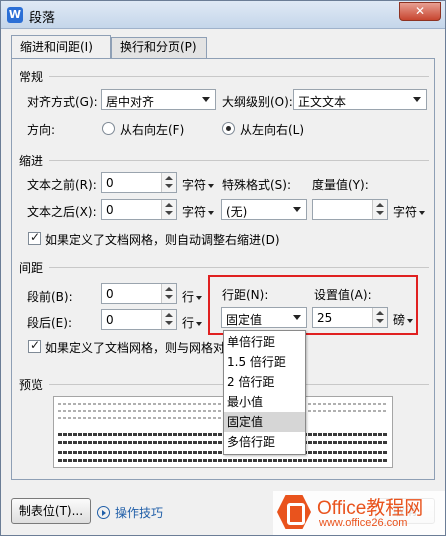 This screenshot has height=536, width=446. Describe the element at coordinates (420, 11) in the screenshot. I see `close-button: ✕` at that location.